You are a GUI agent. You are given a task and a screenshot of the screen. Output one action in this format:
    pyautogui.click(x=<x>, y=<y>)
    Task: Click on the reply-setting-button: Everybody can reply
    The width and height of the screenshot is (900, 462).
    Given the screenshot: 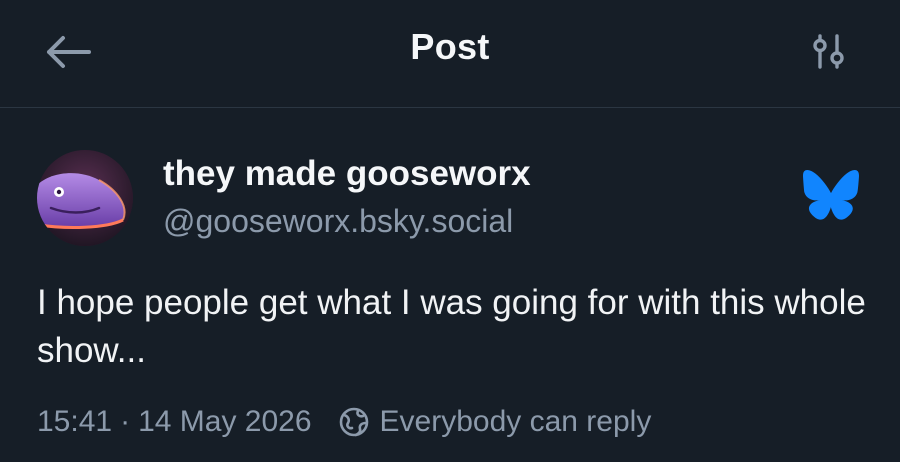 What is the action you would take?
    pyautogui.click(x=495, y=422)
    